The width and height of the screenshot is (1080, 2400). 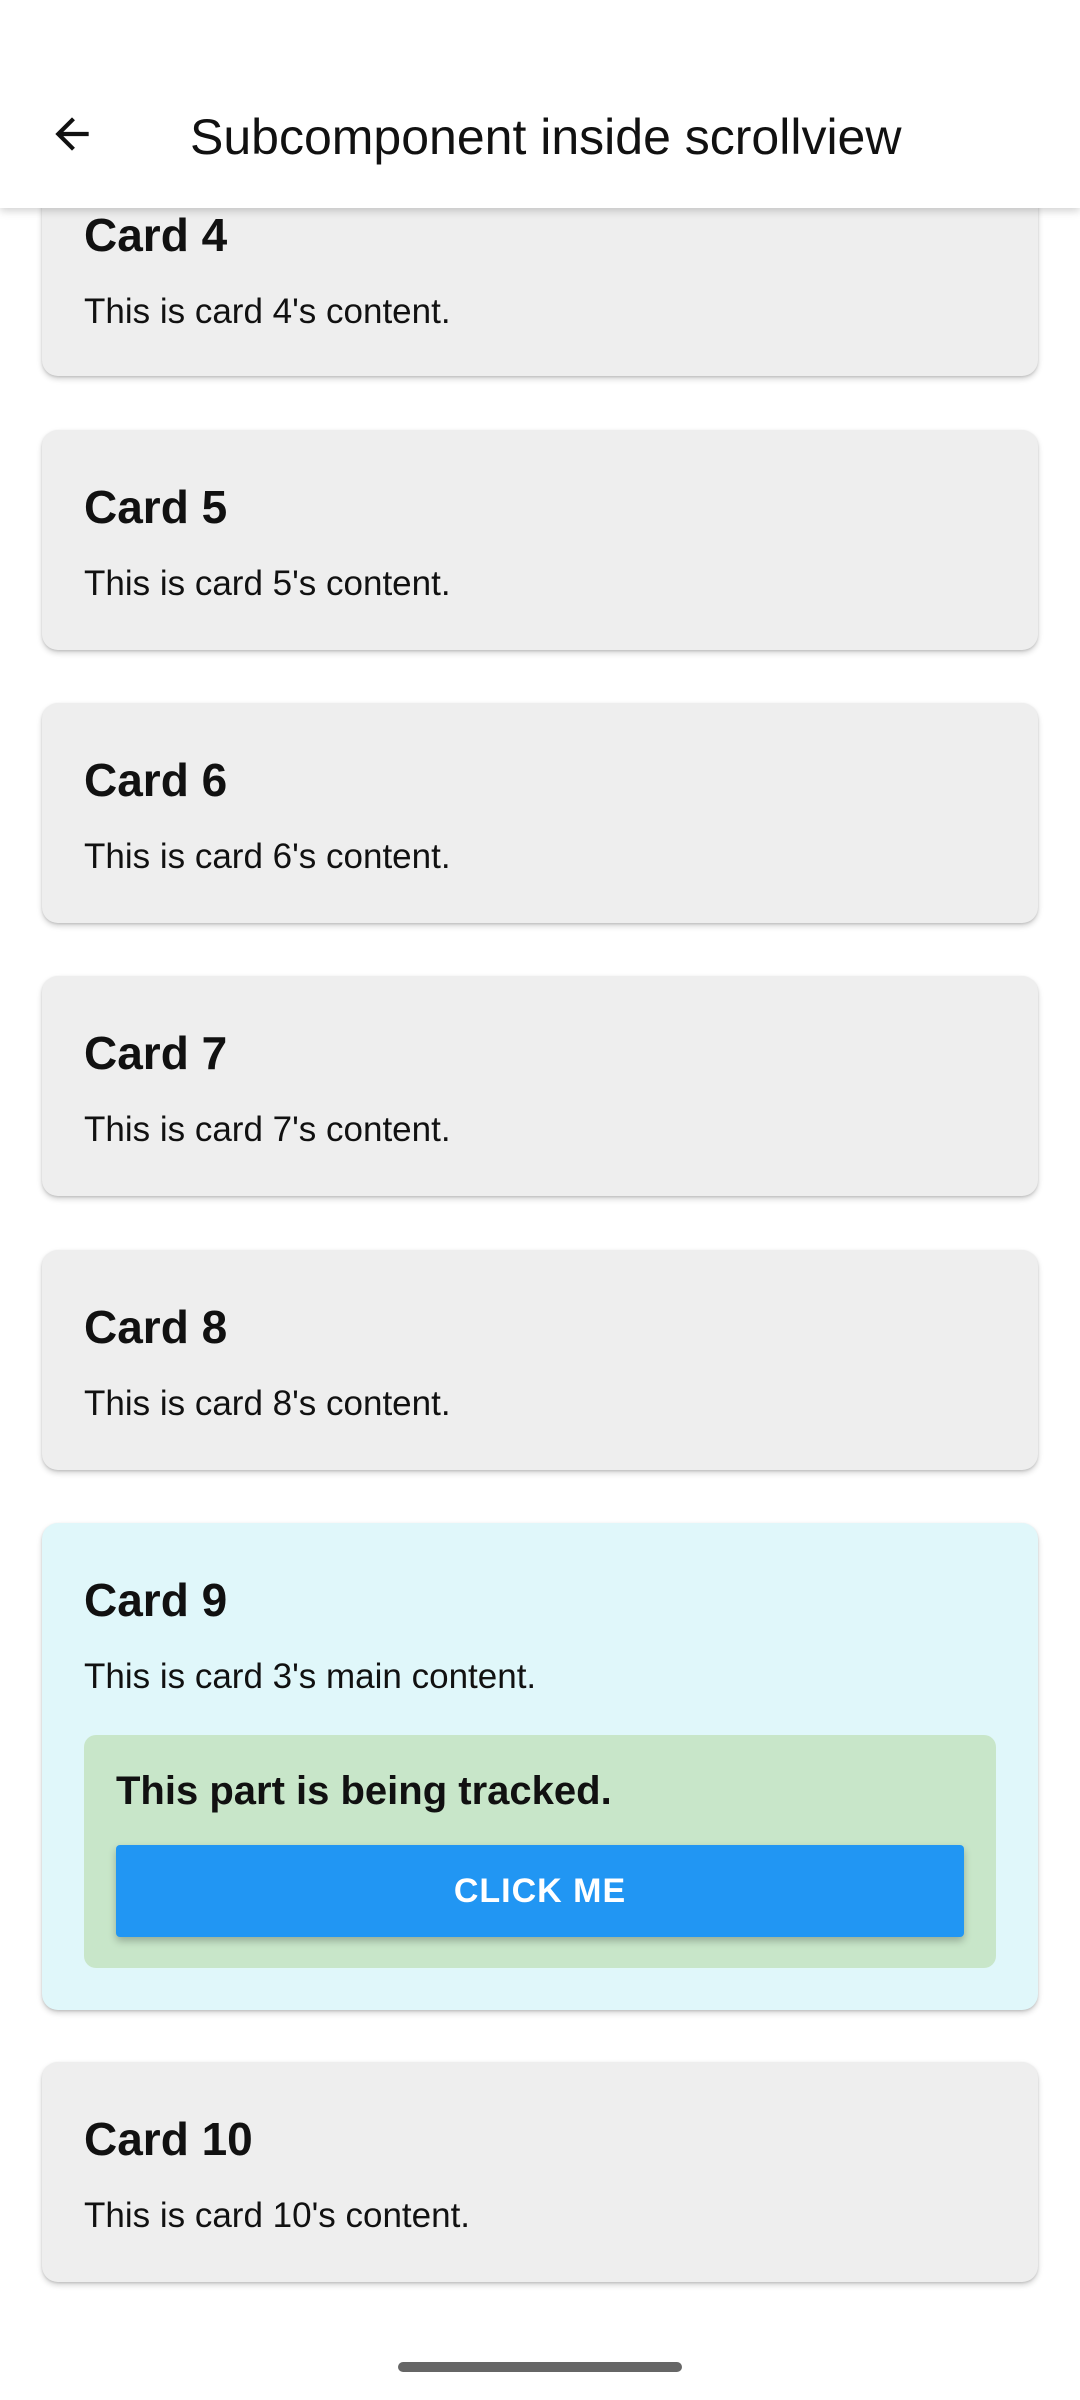 I want to click on card-title: Card 6, so click(x=156, y=780).